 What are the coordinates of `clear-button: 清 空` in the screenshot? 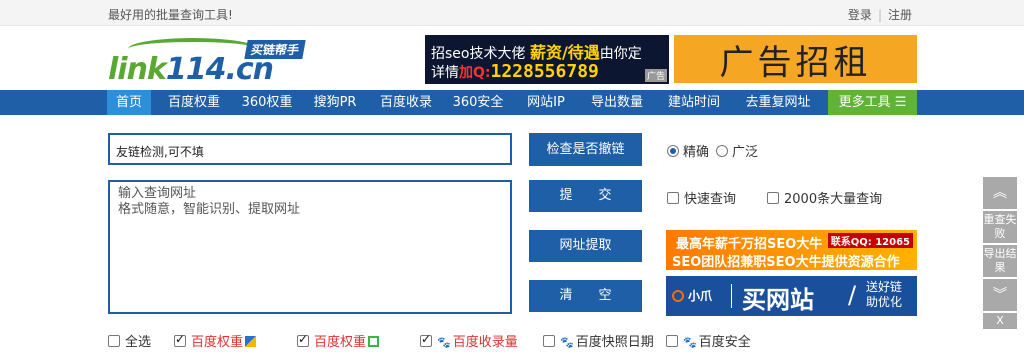 It's located at (585, 296).